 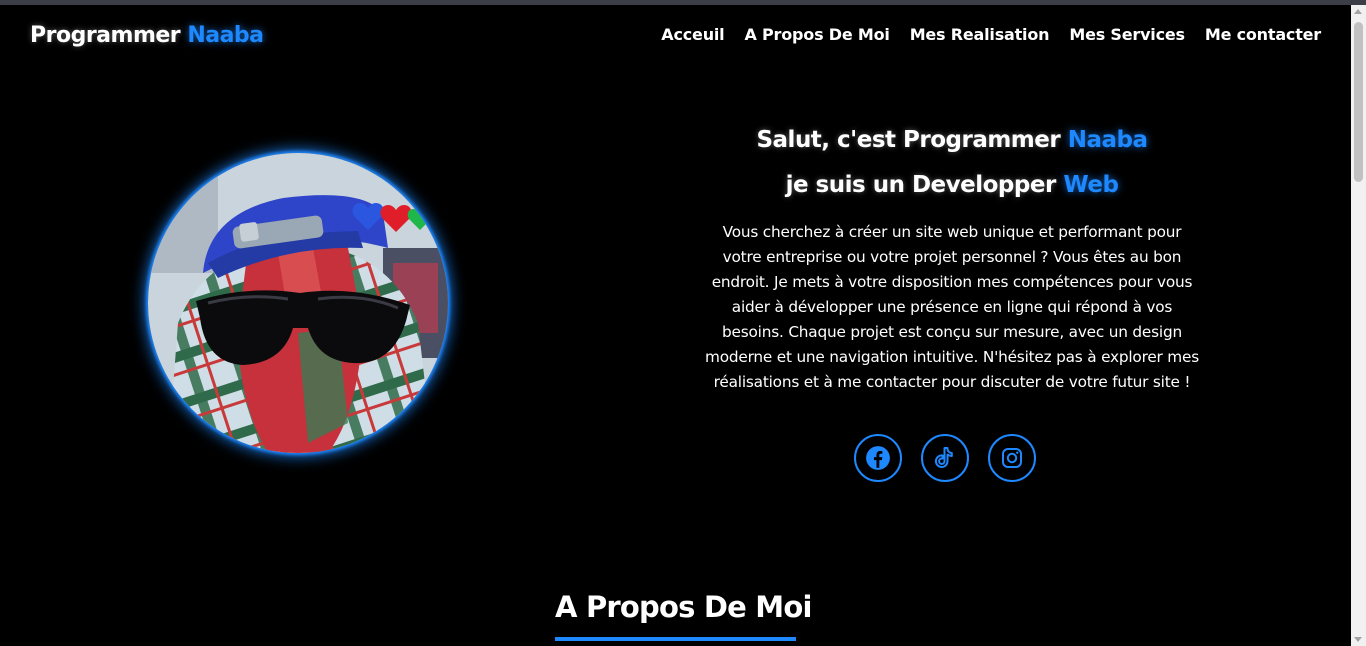 What do you see at coordinates (908, 140) in the screenshot?
I see `hero-heading-line1-text: Salut, c'est Programmer` at bounding box center [908, 140].